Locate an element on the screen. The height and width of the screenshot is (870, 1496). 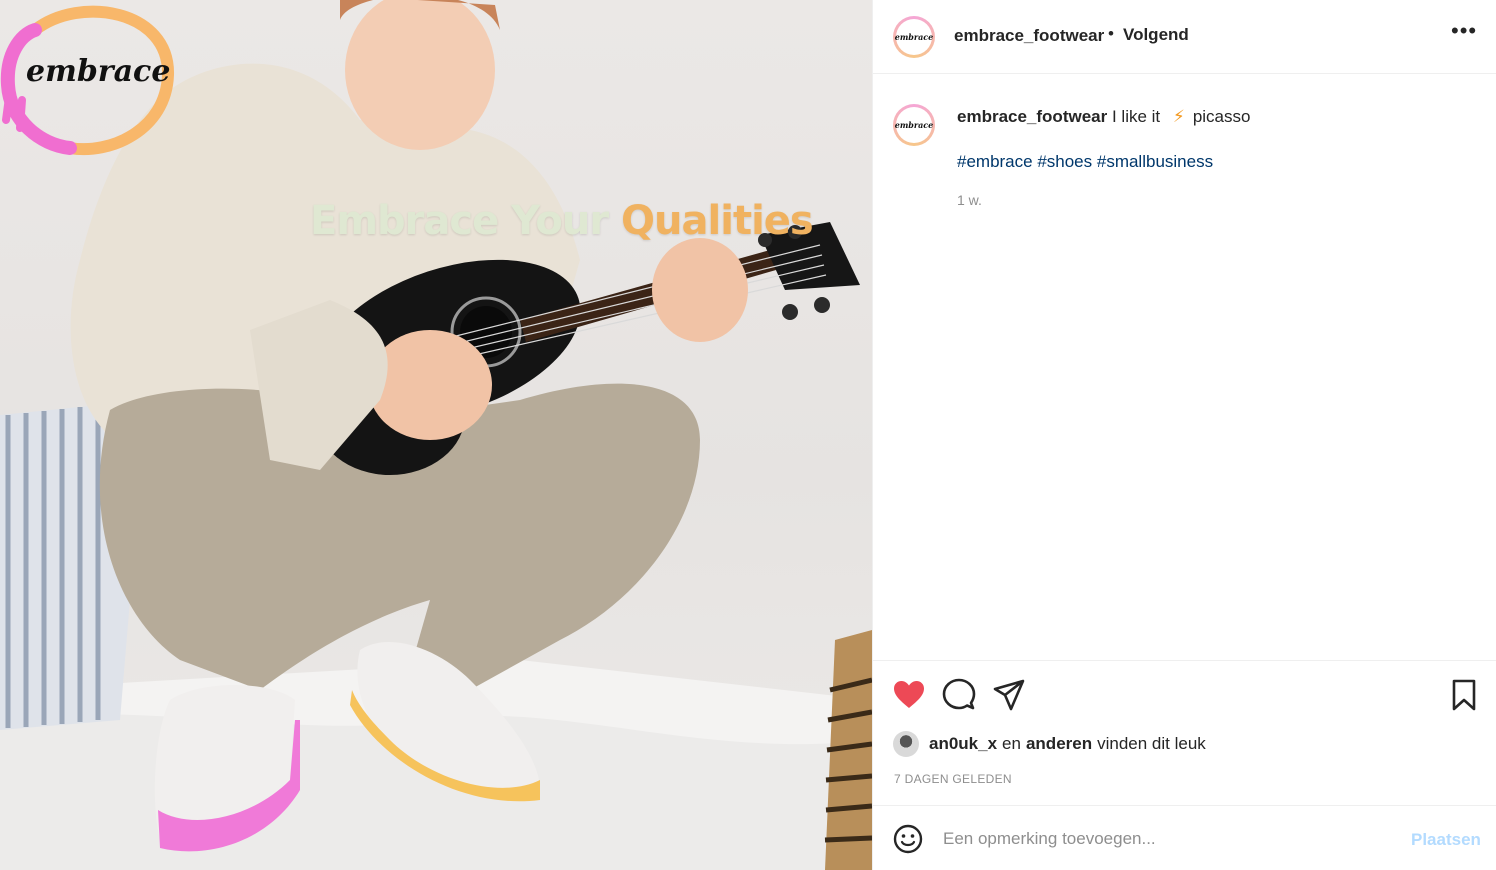
caption-body: I like it is located at coordinates (1136, 116).